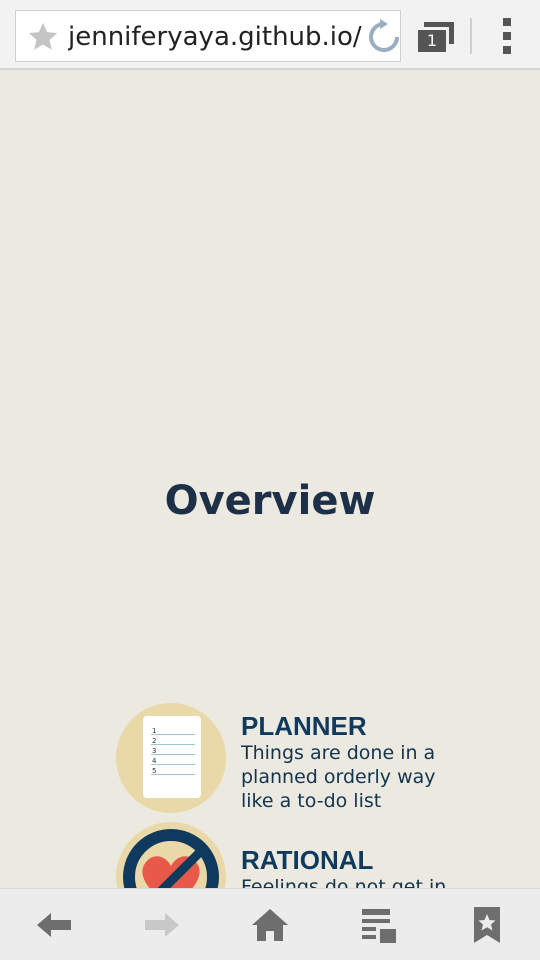 The image size is (540, 960). I want to click on rational-illustration, so click(171, 855).